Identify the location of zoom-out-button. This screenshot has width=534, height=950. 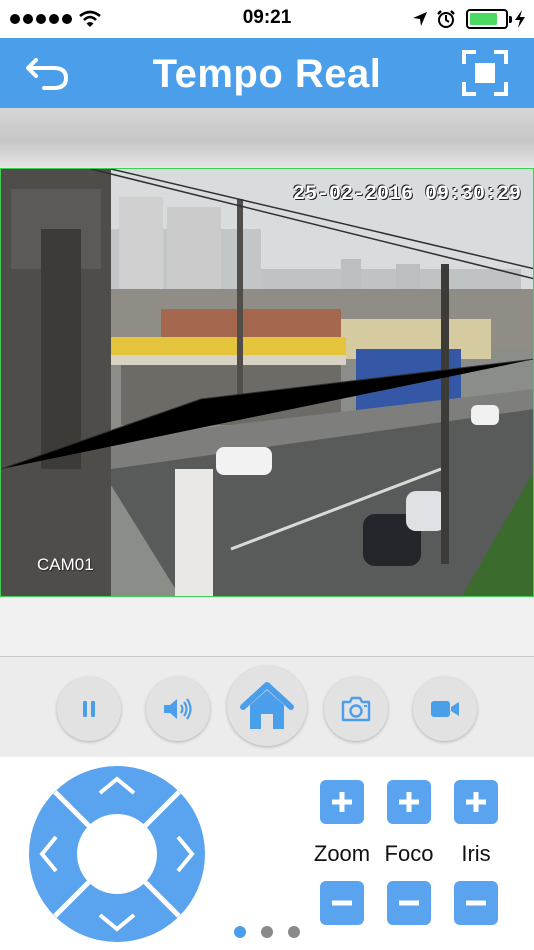
(342, 903).